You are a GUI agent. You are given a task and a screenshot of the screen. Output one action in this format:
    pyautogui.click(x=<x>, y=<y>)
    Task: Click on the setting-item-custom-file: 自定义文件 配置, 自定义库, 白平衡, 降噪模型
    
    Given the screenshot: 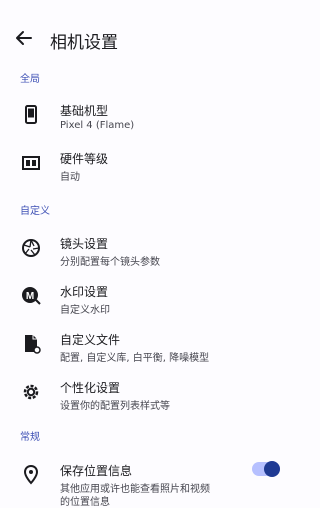 What is the action you would take?
    pyautogui.click(x=150, y=353)
    